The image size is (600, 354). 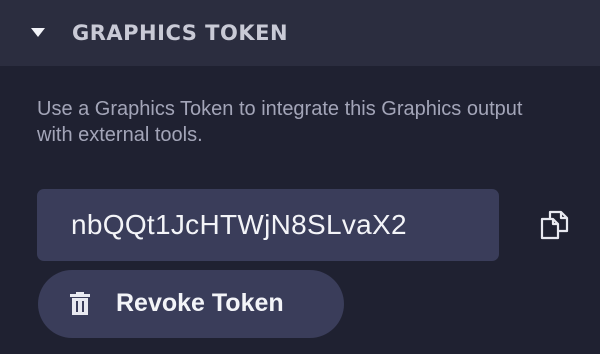 I want to click on section-title: GRAPHICS TOKEN, so click(x=180, y=33).